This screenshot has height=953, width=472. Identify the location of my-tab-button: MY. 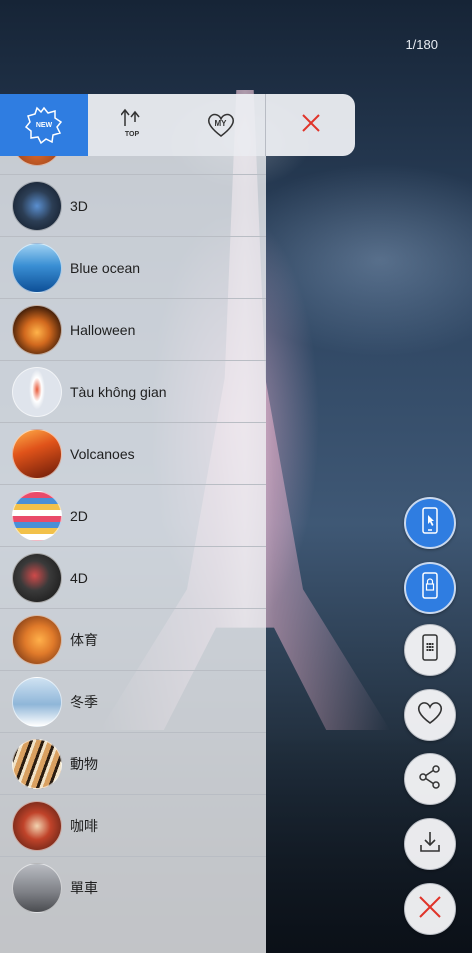
(220, 125).